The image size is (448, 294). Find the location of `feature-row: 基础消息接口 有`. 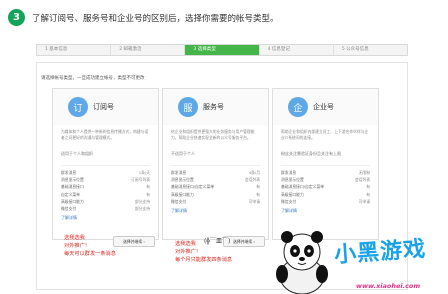

feature-row: 基础消息接口 有 is located at coordinates (105, 186).